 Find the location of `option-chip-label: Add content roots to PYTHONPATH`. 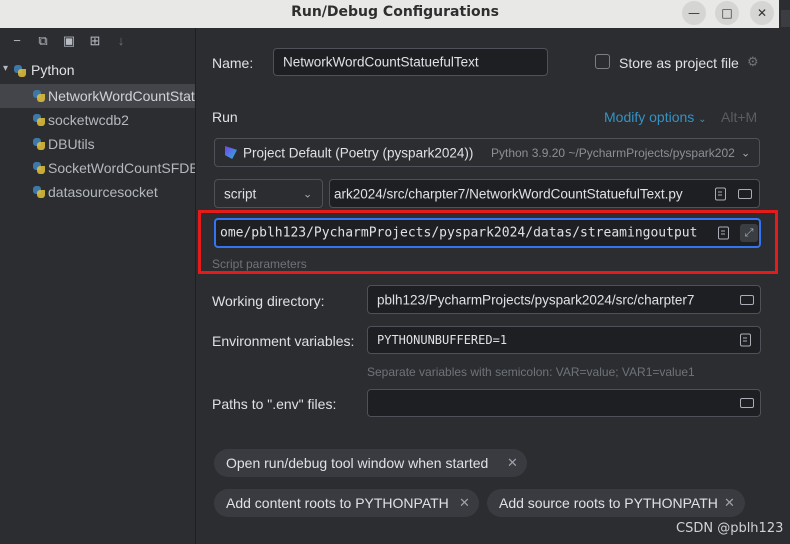

option-chip-label: Add content roots to PYTHONPATH is located at coordinates (337, 503).